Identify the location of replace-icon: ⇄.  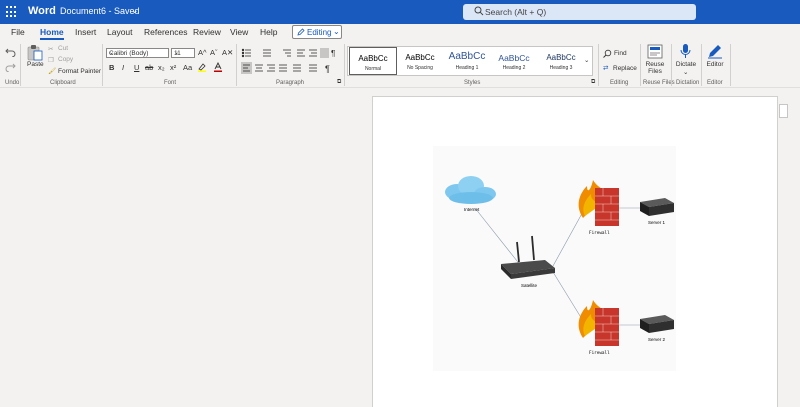
(606, 68).